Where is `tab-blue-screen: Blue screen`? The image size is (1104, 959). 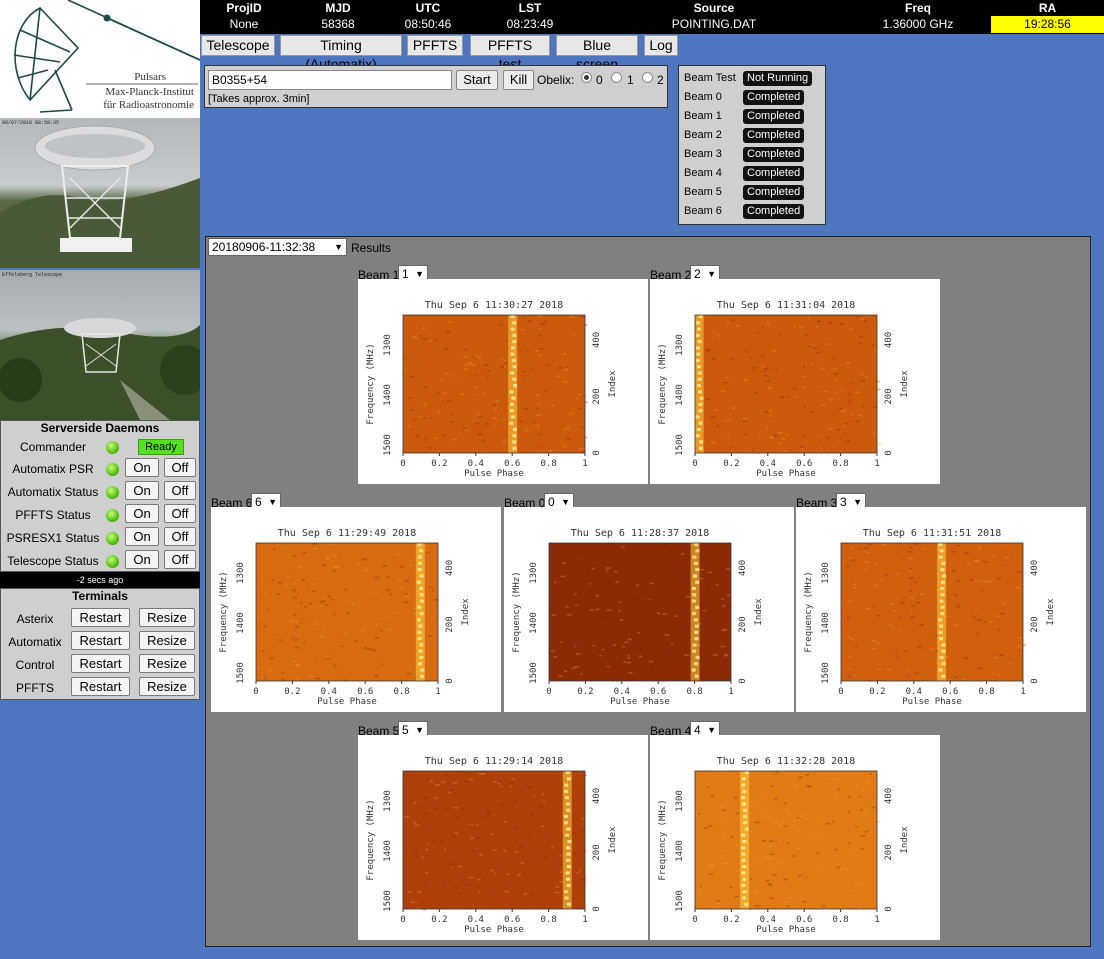
tab-blue-screen: Blue screen is located at coordinates (597, 53).